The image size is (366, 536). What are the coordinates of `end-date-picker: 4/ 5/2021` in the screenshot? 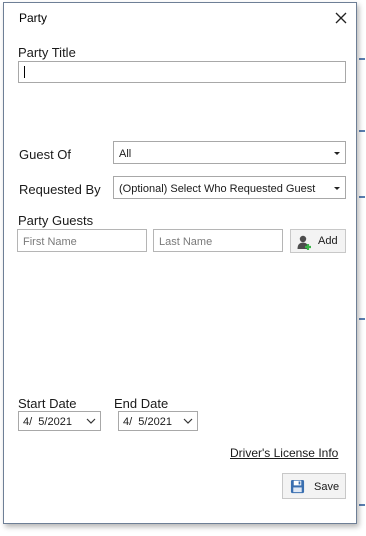 It's located at (158, 421).